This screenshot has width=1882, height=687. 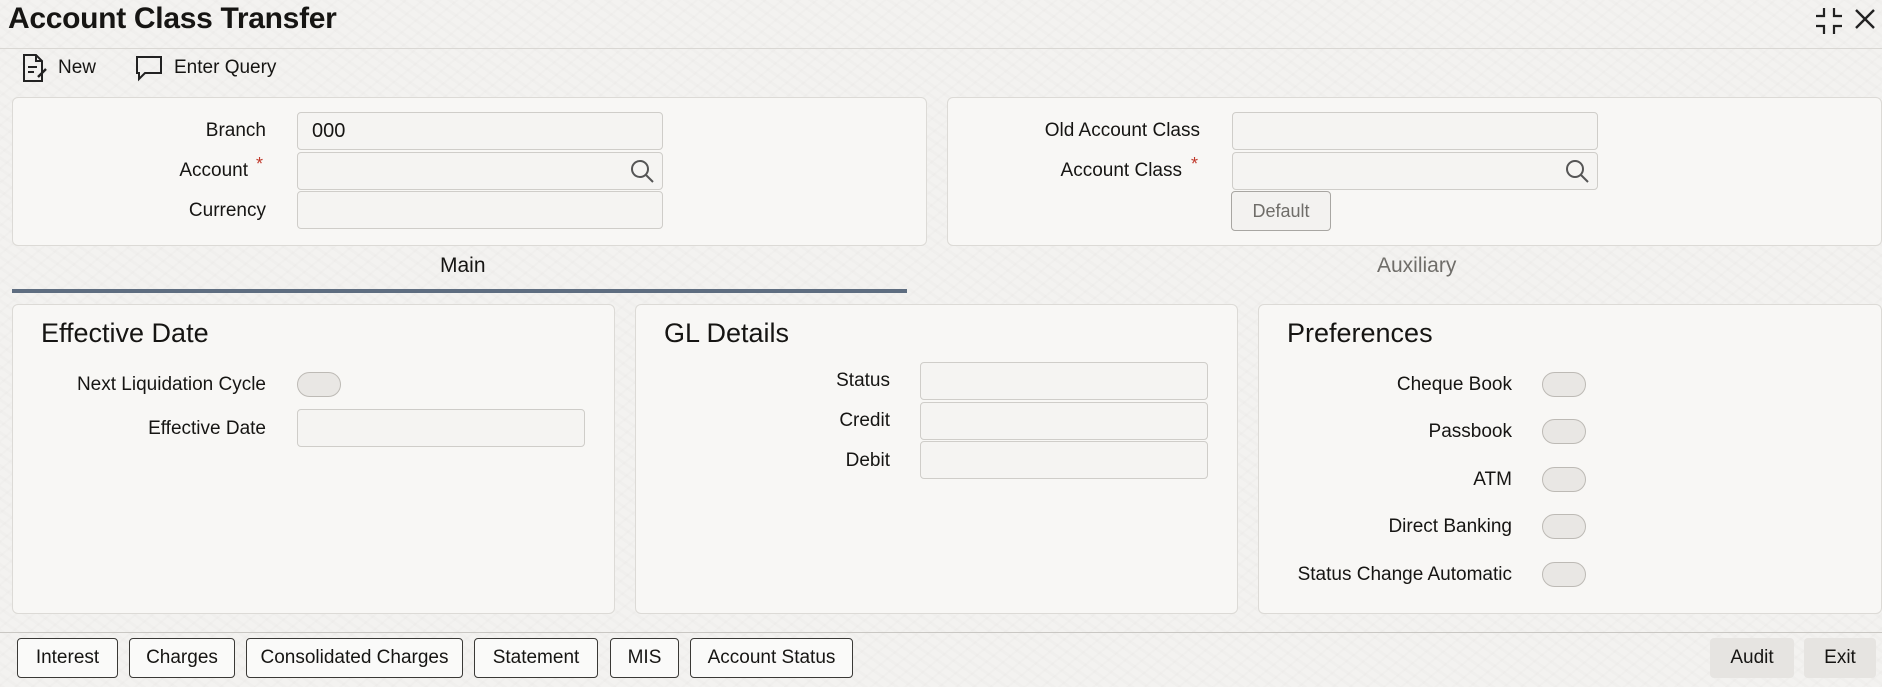 What do you see at coordinates (313, 459) in the screenshot?
I see `effective-date-section` at bounding box center [313, 459].